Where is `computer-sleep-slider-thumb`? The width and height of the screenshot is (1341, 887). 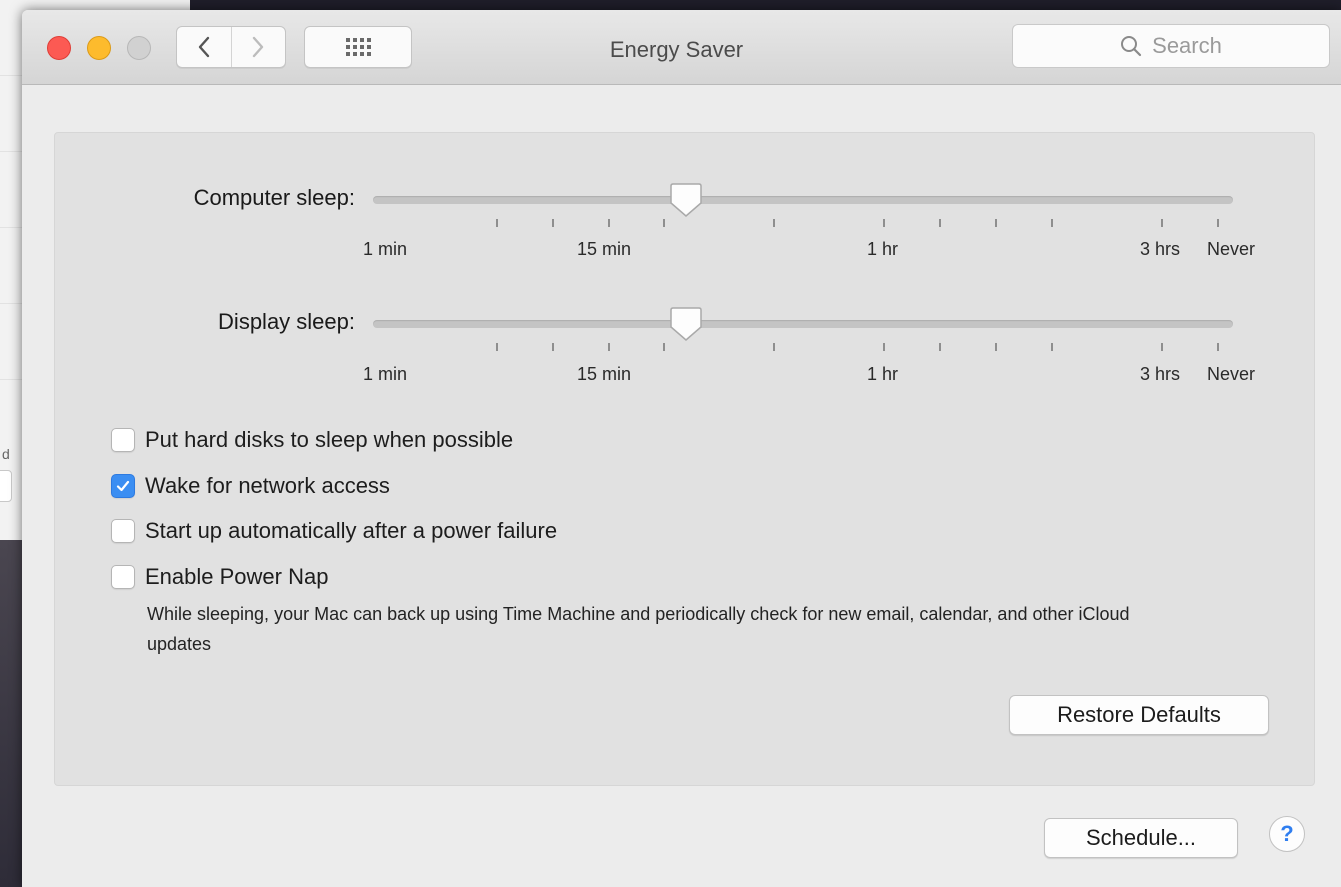
computer-sleep-slider-thumb is located at coordinates (686, 200).